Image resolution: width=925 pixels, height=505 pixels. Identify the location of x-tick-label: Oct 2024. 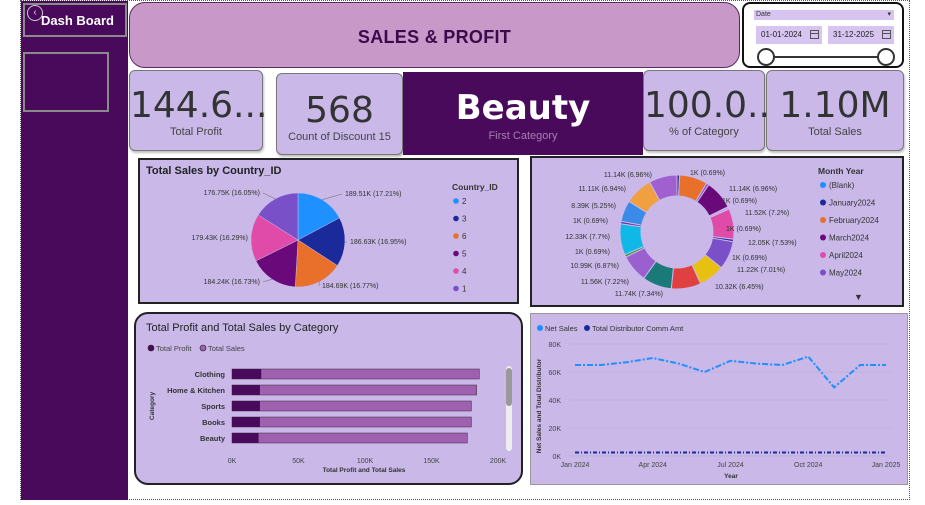
(808, 465).